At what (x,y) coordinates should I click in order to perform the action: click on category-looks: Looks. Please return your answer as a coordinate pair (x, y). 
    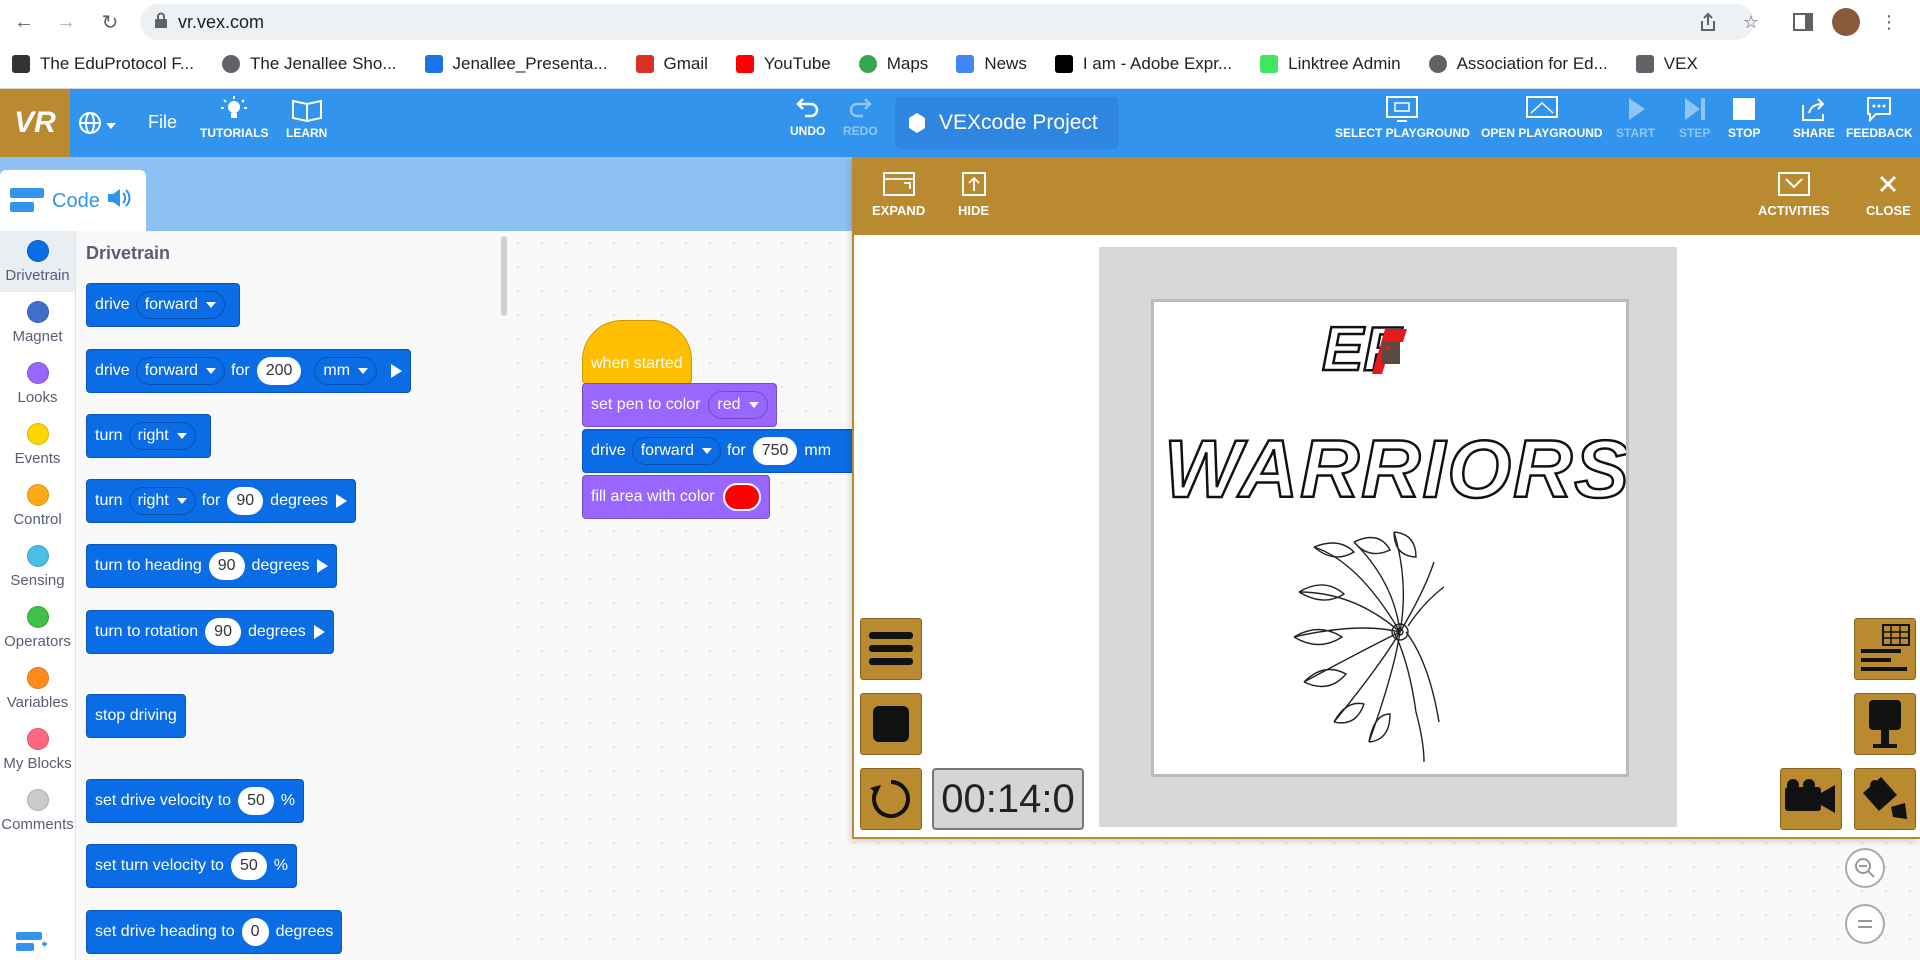
    Looking at the image, I should click on (37, 383).